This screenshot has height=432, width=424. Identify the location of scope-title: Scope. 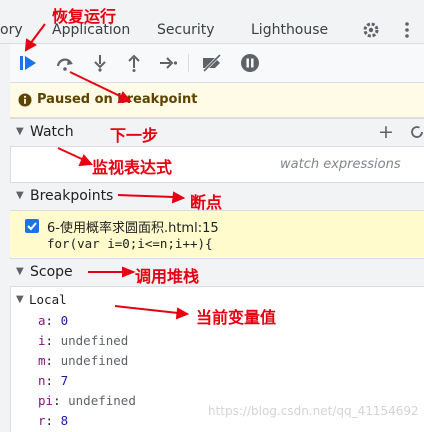
(51, 272).